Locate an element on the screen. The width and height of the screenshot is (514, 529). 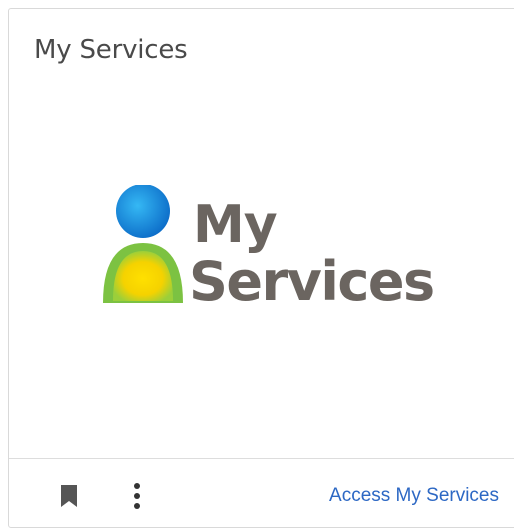
card-title: My Services is located at coordinates (111, 50).